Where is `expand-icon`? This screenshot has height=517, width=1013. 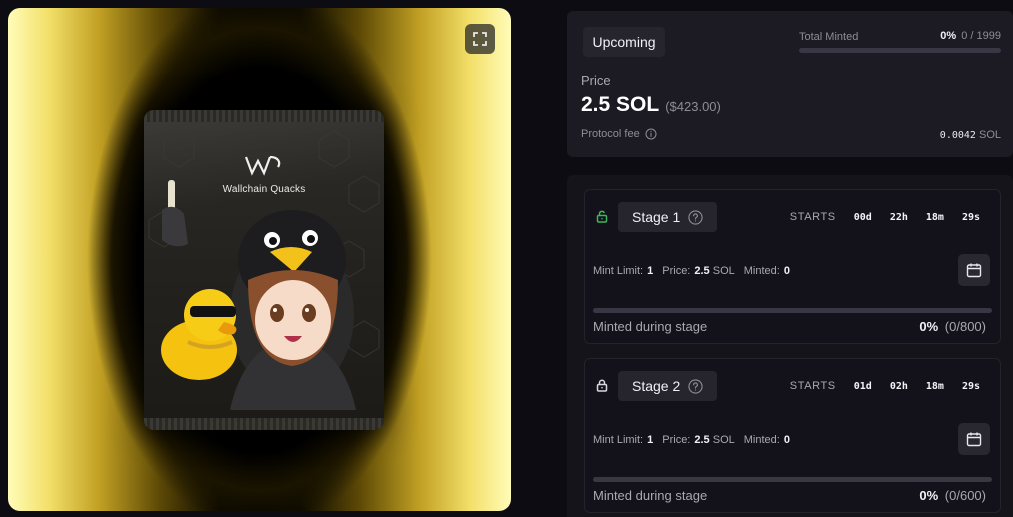 expand-icon is located at coordinates (480, 39).